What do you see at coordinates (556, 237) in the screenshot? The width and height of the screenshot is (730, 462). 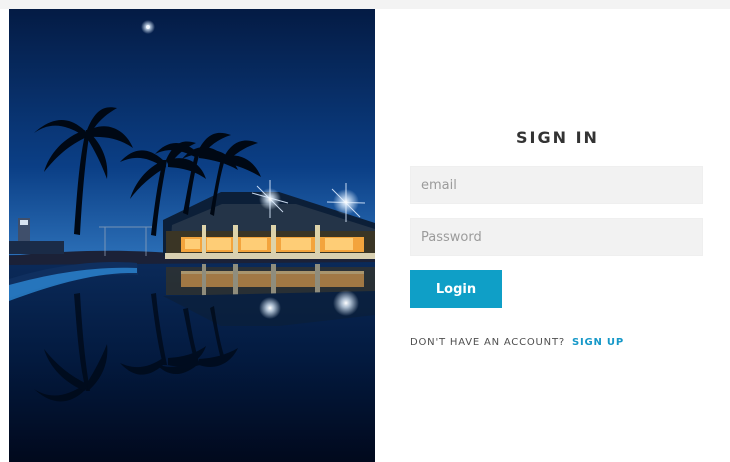 I see `password-input` at bounding box center [556, 237].